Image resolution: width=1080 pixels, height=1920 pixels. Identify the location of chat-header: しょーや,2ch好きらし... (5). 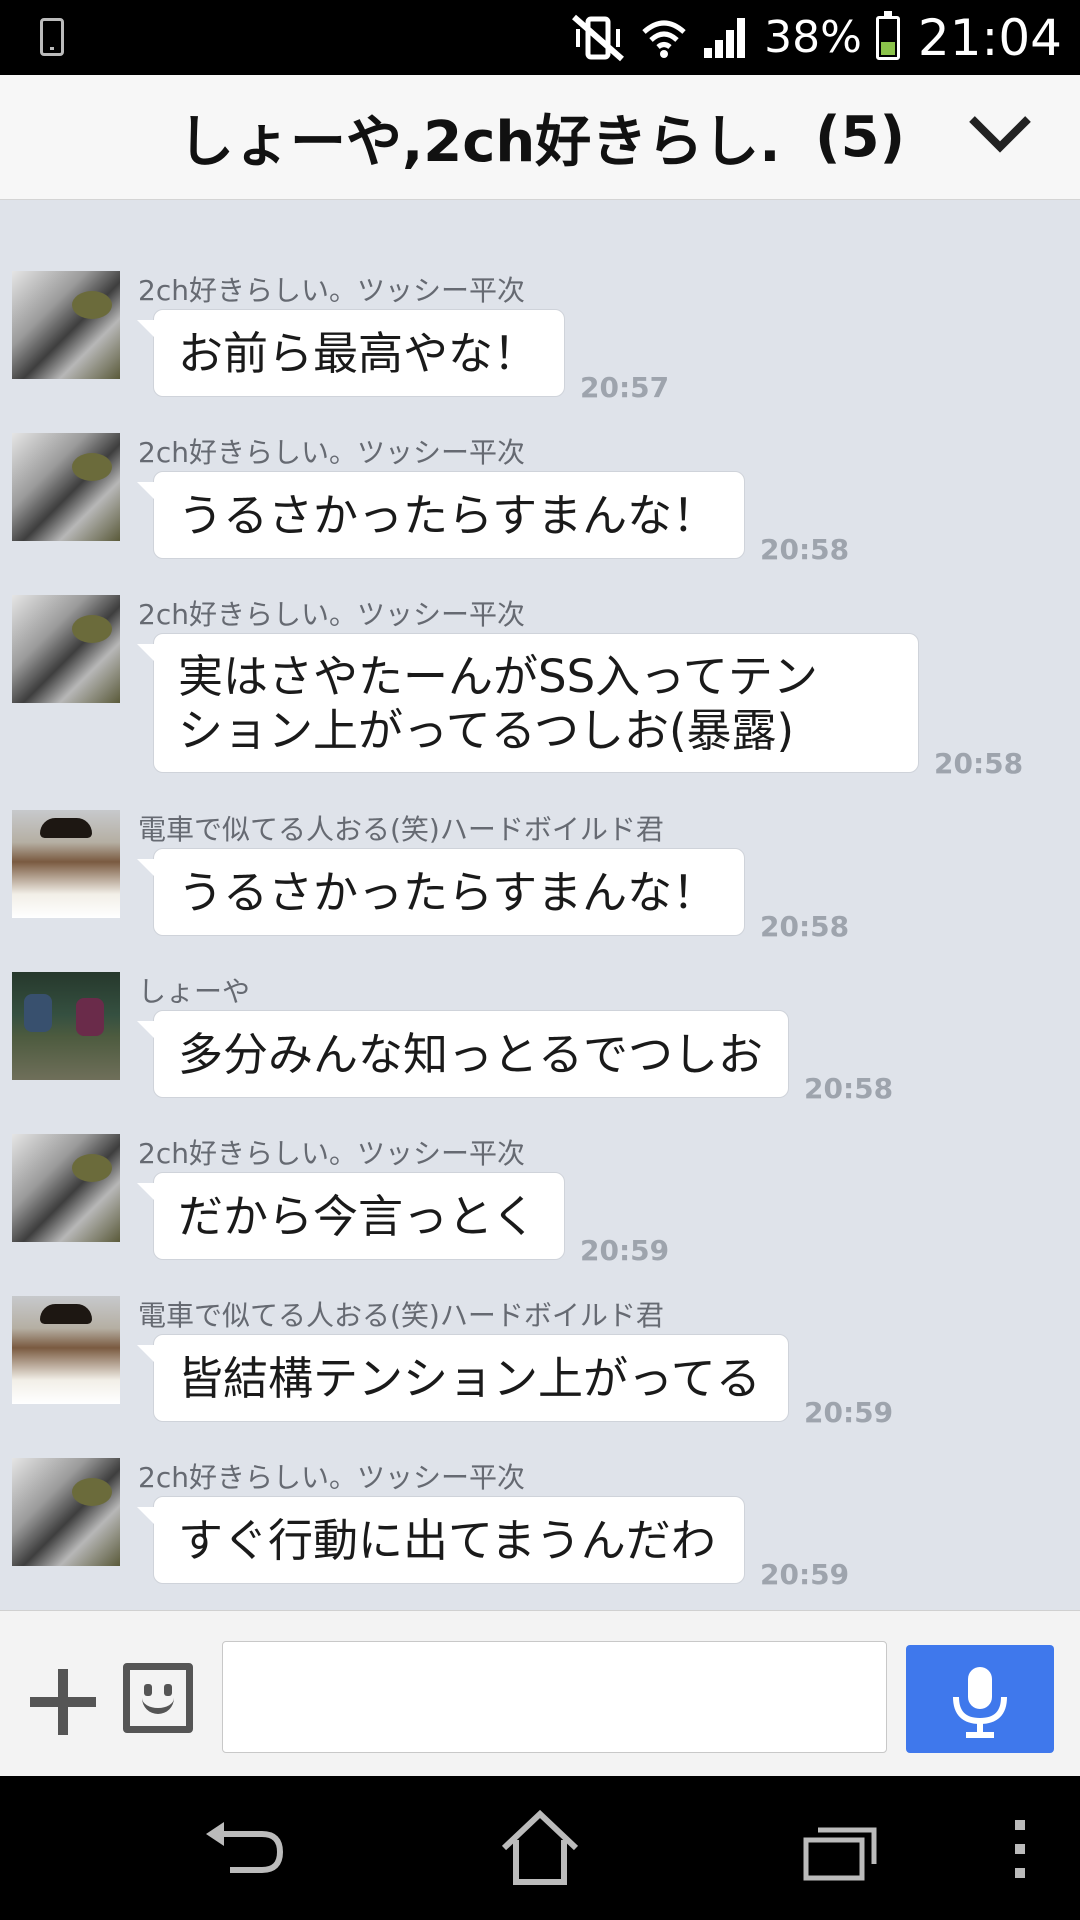
(540, 137).